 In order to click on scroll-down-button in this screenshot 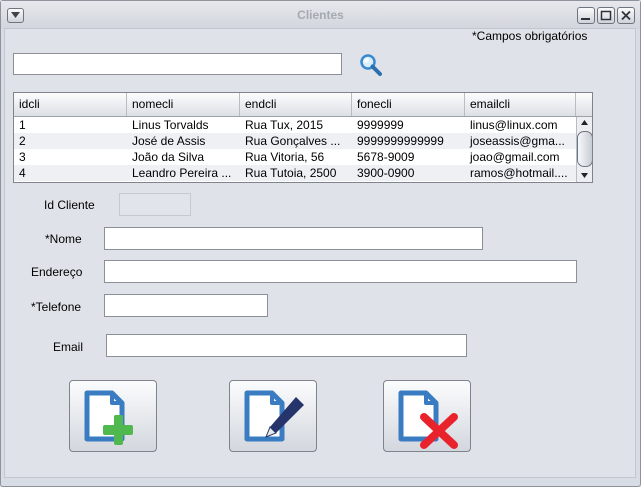, I will do `click(584, 176)`.